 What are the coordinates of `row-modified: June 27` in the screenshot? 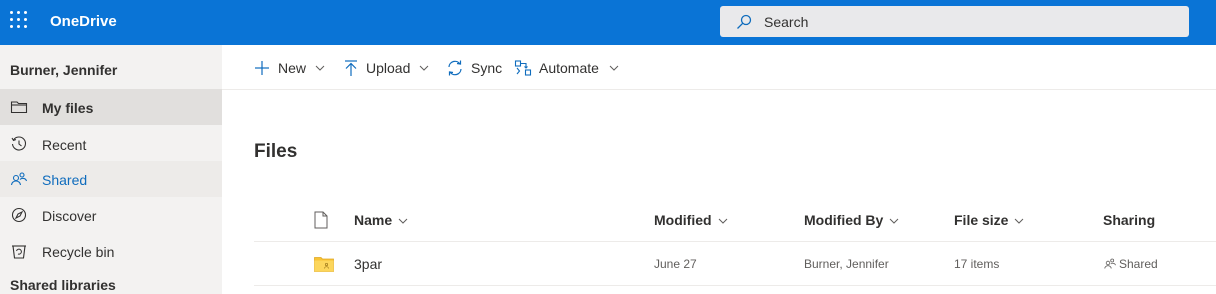 It's located at (675, 264).